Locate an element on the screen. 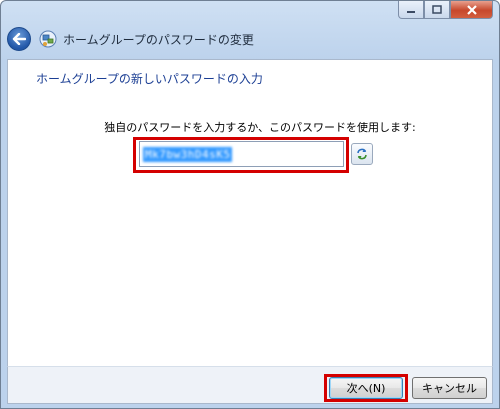 The height and width of the screenshot is (409, 500). main-instruction: ホームグループの新しいパスワードの入力 is located at coordinates (149, 79).